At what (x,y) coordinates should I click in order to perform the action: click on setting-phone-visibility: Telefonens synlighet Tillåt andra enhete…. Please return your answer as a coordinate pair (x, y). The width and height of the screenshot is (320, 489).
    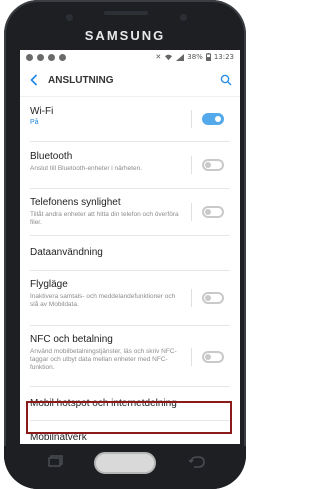
    Looking at the image, I should click on (130, 212).